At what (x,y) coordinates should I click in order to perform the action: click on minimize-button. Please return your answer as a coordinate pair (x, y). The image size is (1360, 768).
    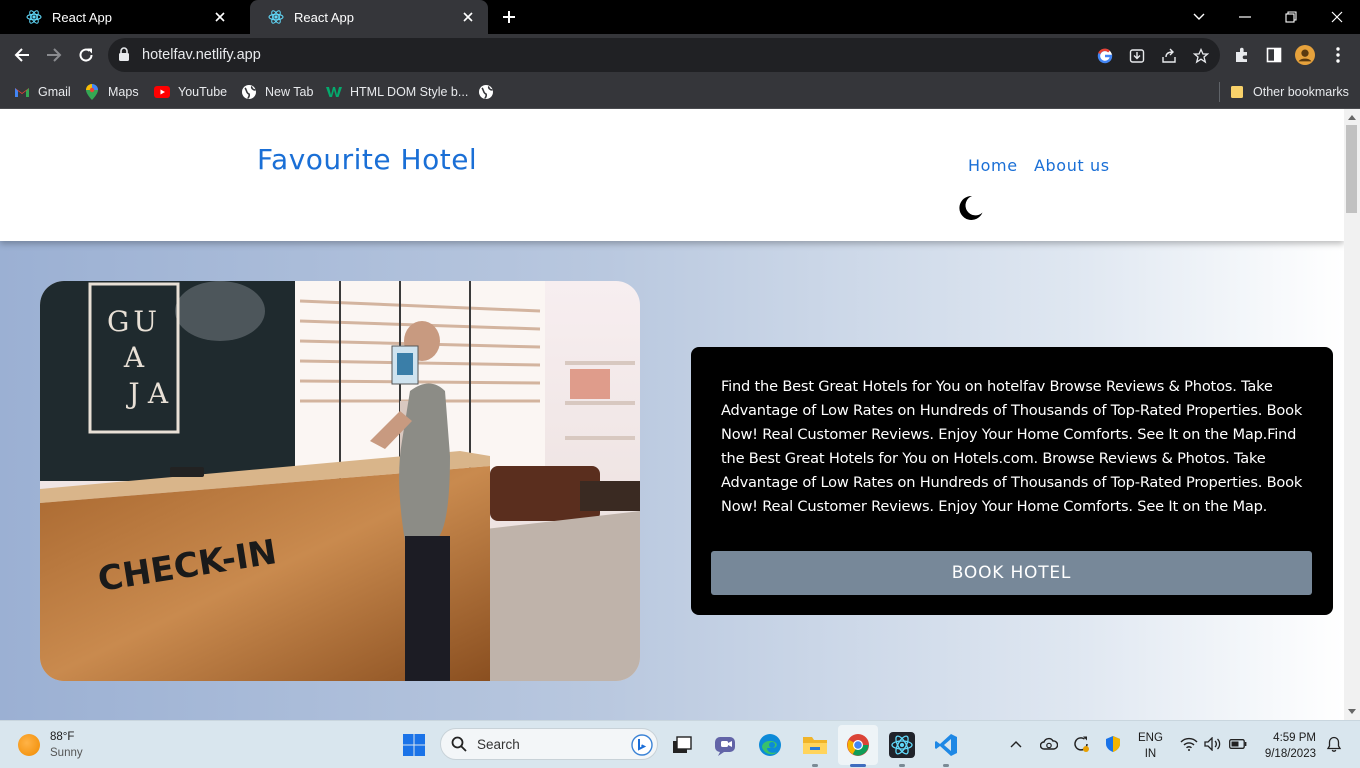
    Looking at the image, I should click on (1245, 17).